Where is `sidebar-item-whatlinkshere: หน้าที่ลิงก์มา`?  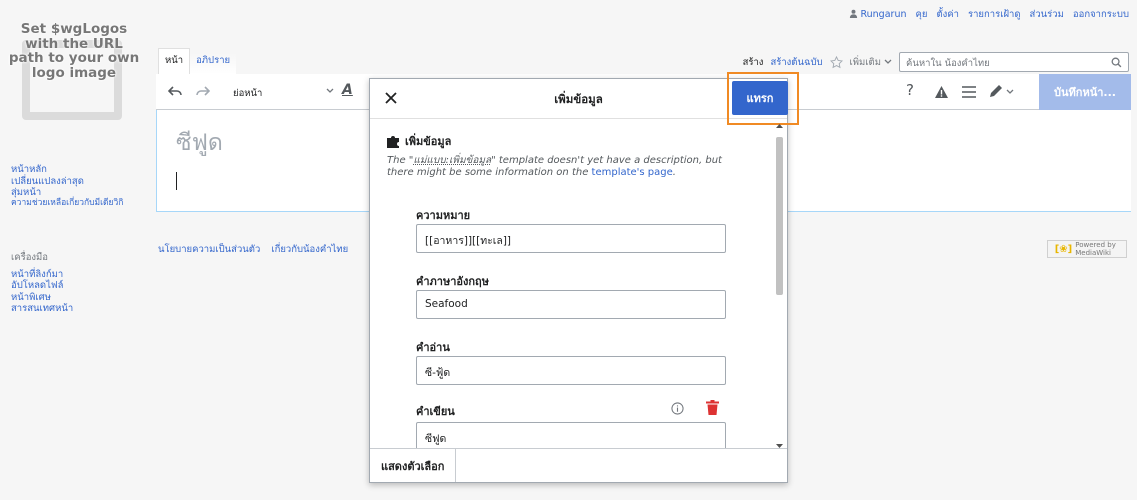 sidebar-item-whatlinkshere: หน้าที่ลิงก์มา is located at coordinates (78, 275).